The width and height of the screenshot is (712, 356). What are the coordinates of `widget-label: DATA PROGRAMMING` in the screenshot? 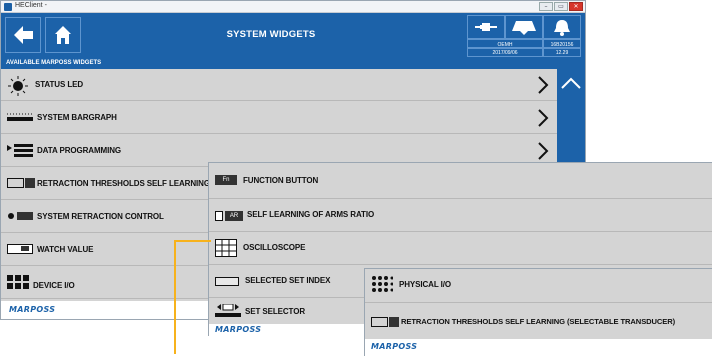 It's located at (79, 150).